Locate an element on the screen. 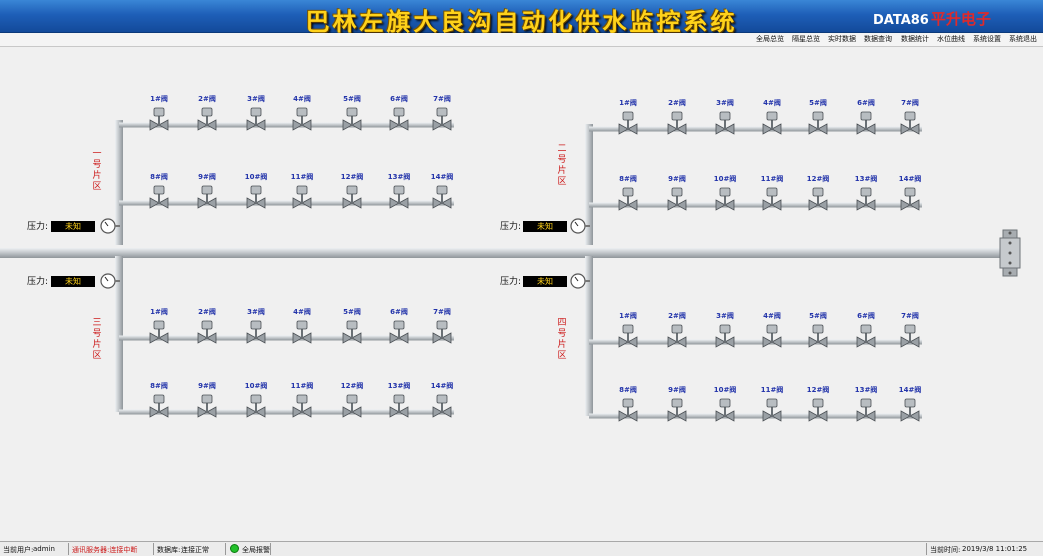  valve-label: 10#阀 is located at coordinates (256, 385).